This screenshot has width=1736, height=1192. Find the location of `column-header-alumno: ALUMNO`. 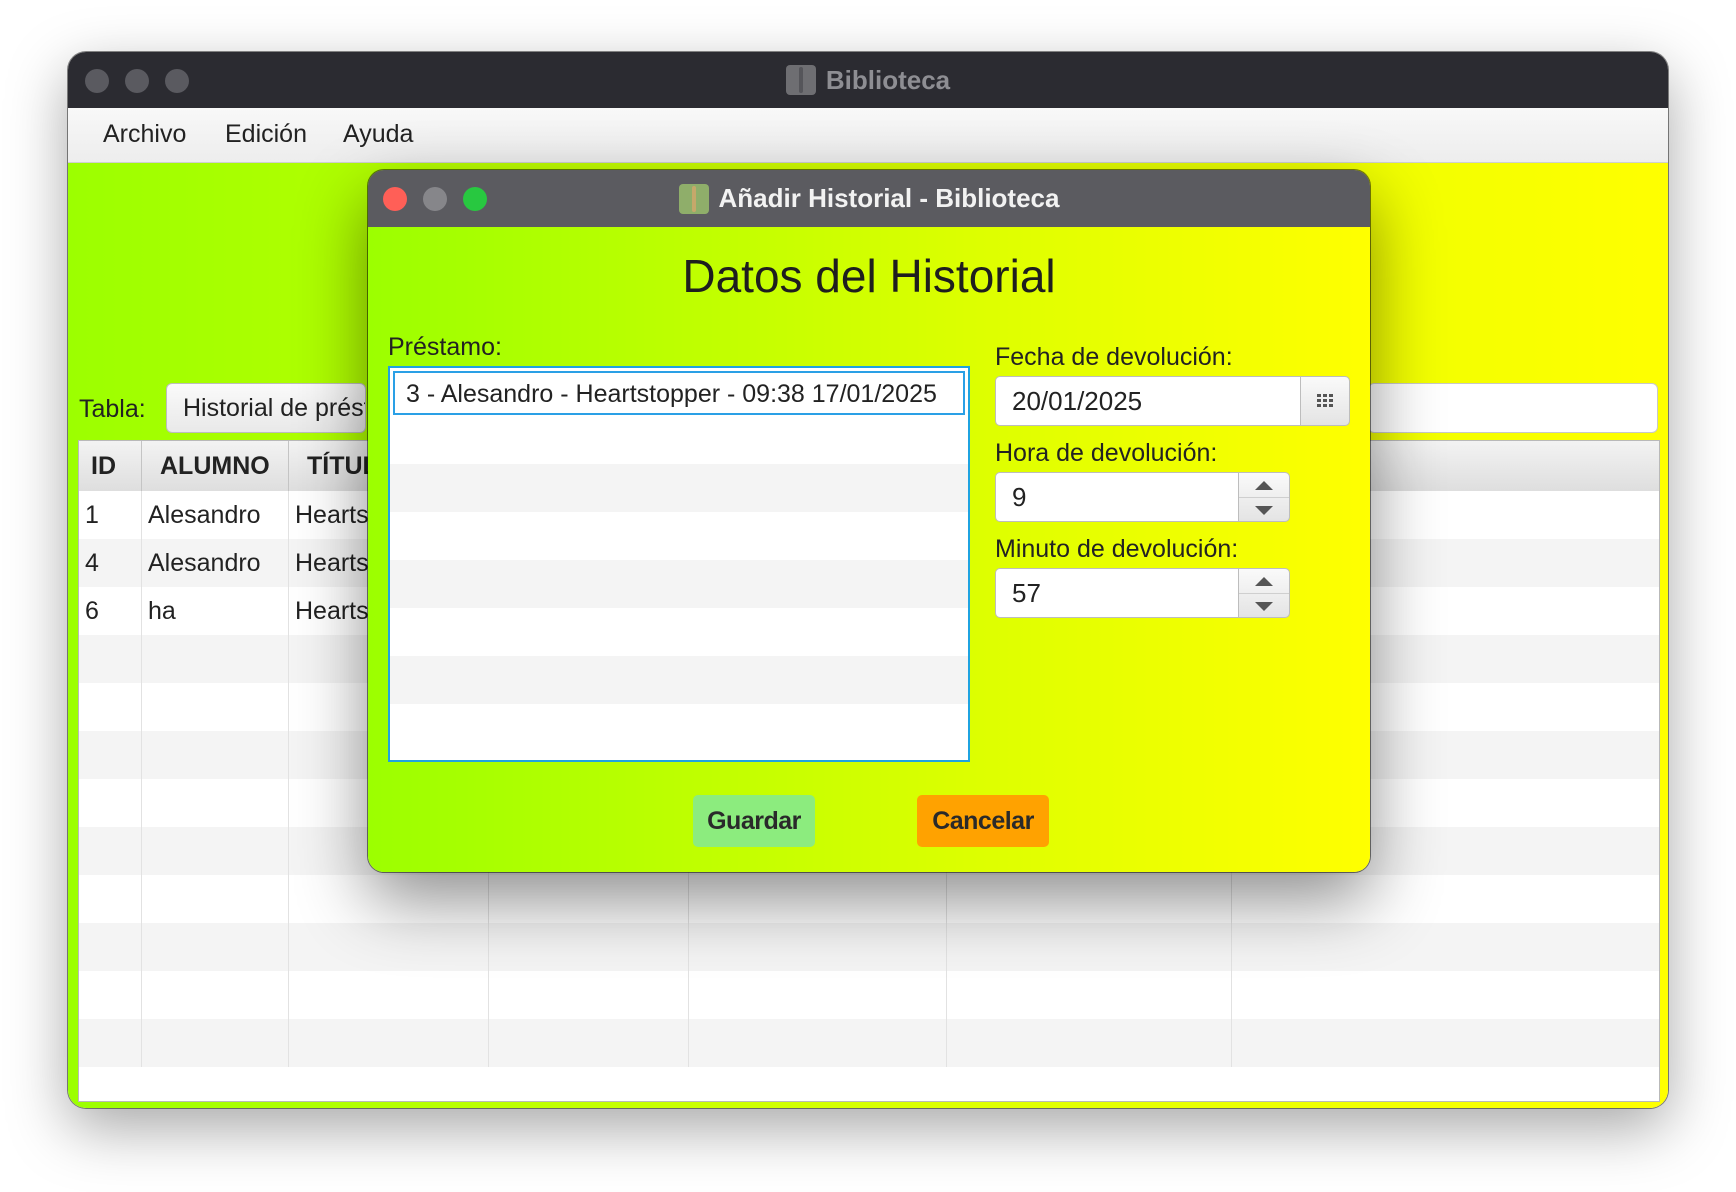

column-header-alumno: ALUMNO is located at coordinates (215, 466).